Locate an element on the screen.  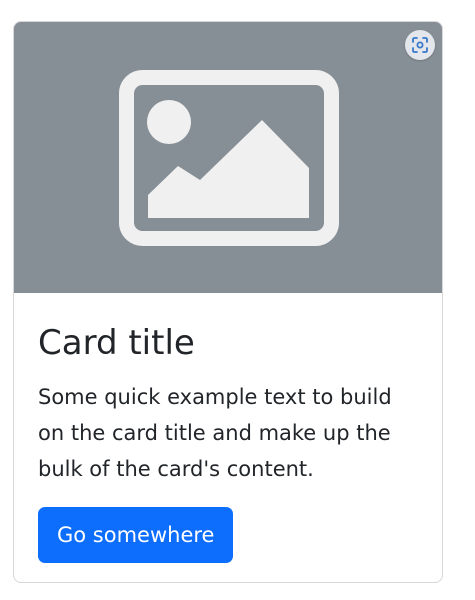
image-placeholder-icon is located at coordinates (229, 158).